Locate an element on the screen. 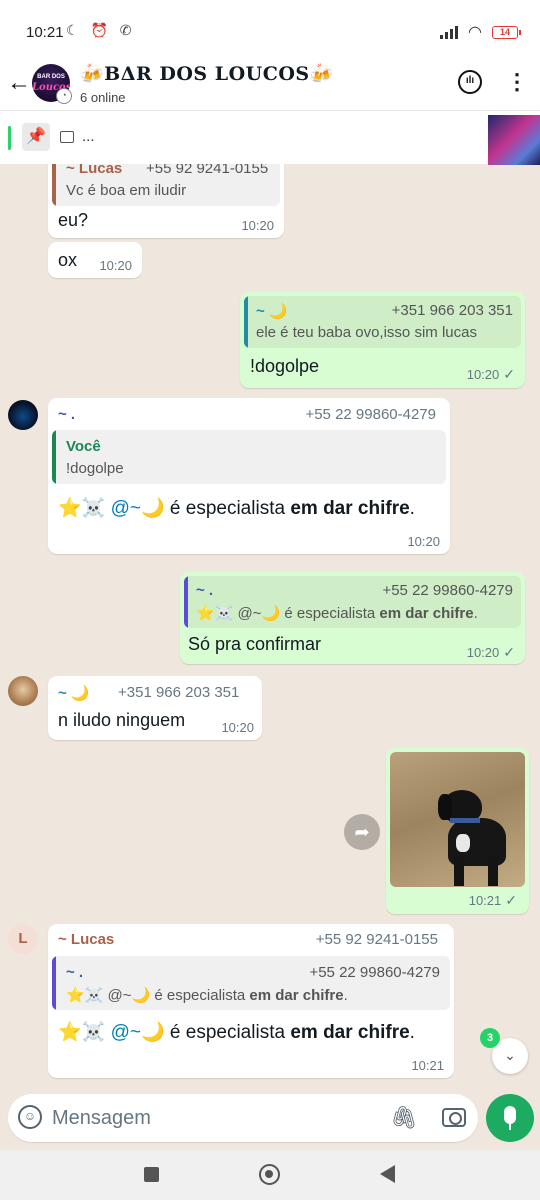 Image resolution: width=540 pixels, height=1200 pixels. message-text: Só pra confirmar is located at coordinates (255, 644).